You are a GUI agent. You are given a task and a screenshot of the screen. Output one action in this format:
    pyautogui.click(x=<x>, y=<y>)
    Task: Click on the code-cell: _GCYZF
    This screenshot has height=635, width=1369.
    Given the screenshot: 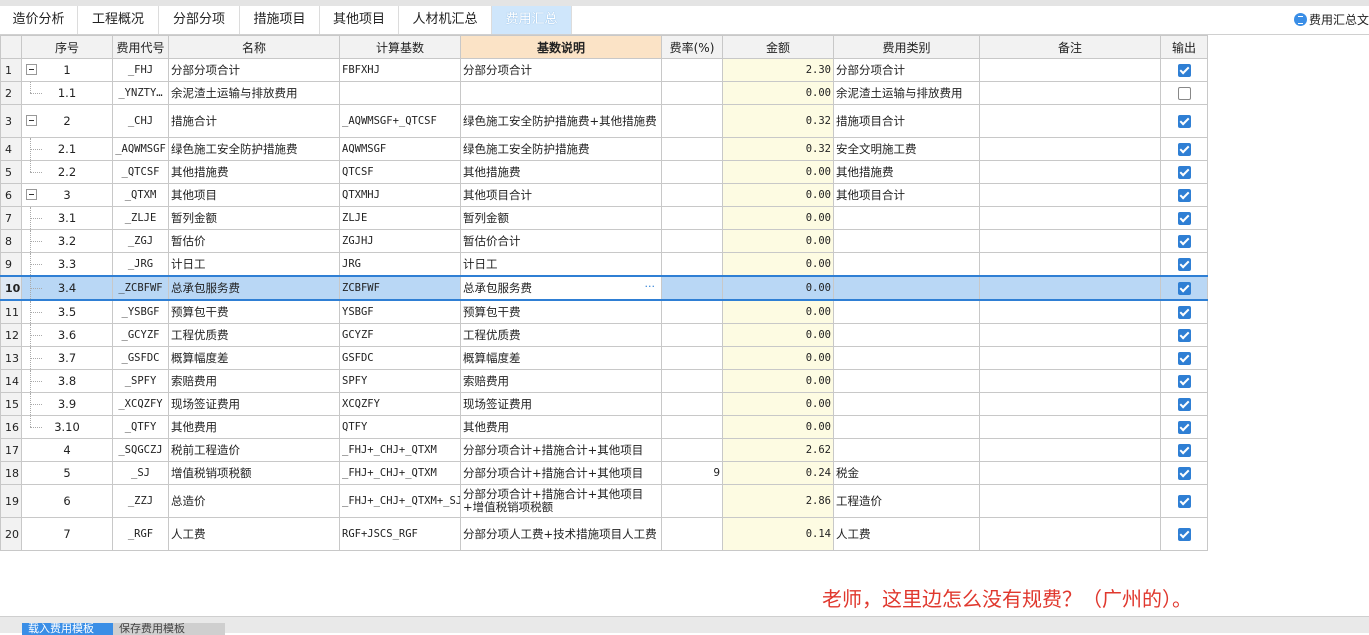 What is the action you would take?
    pyautogui.click(x=140, y=335)
    